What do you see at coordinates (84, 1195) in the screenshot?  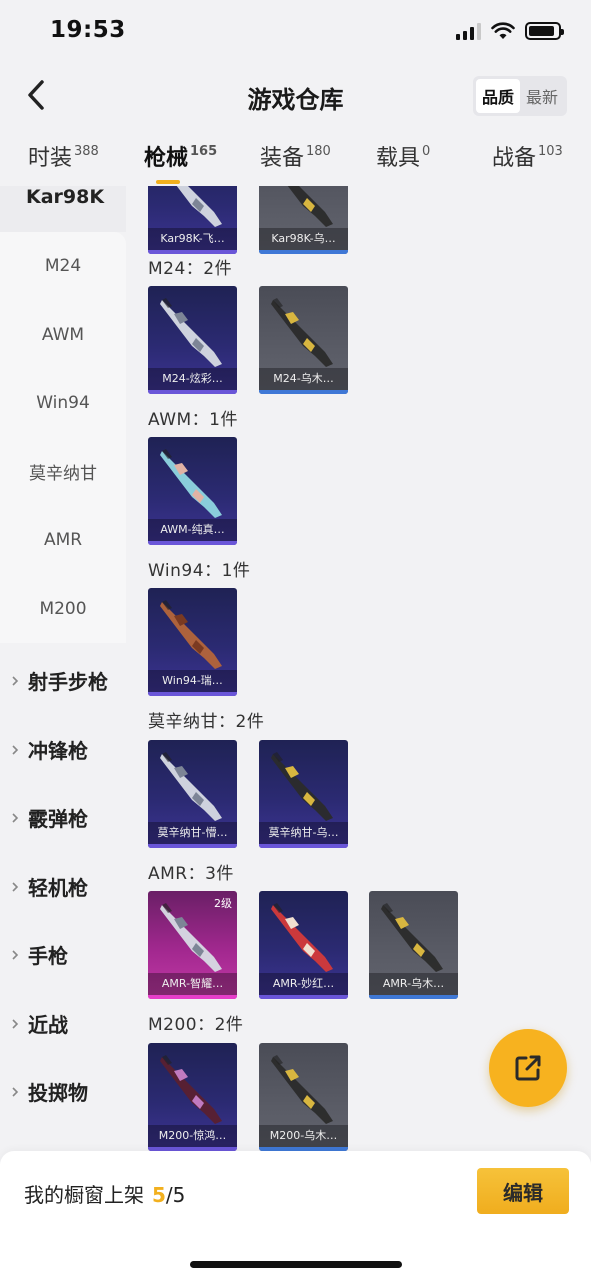 I see `showcase-label: 我的橱窗上架` at bounding box center [84, 1195].